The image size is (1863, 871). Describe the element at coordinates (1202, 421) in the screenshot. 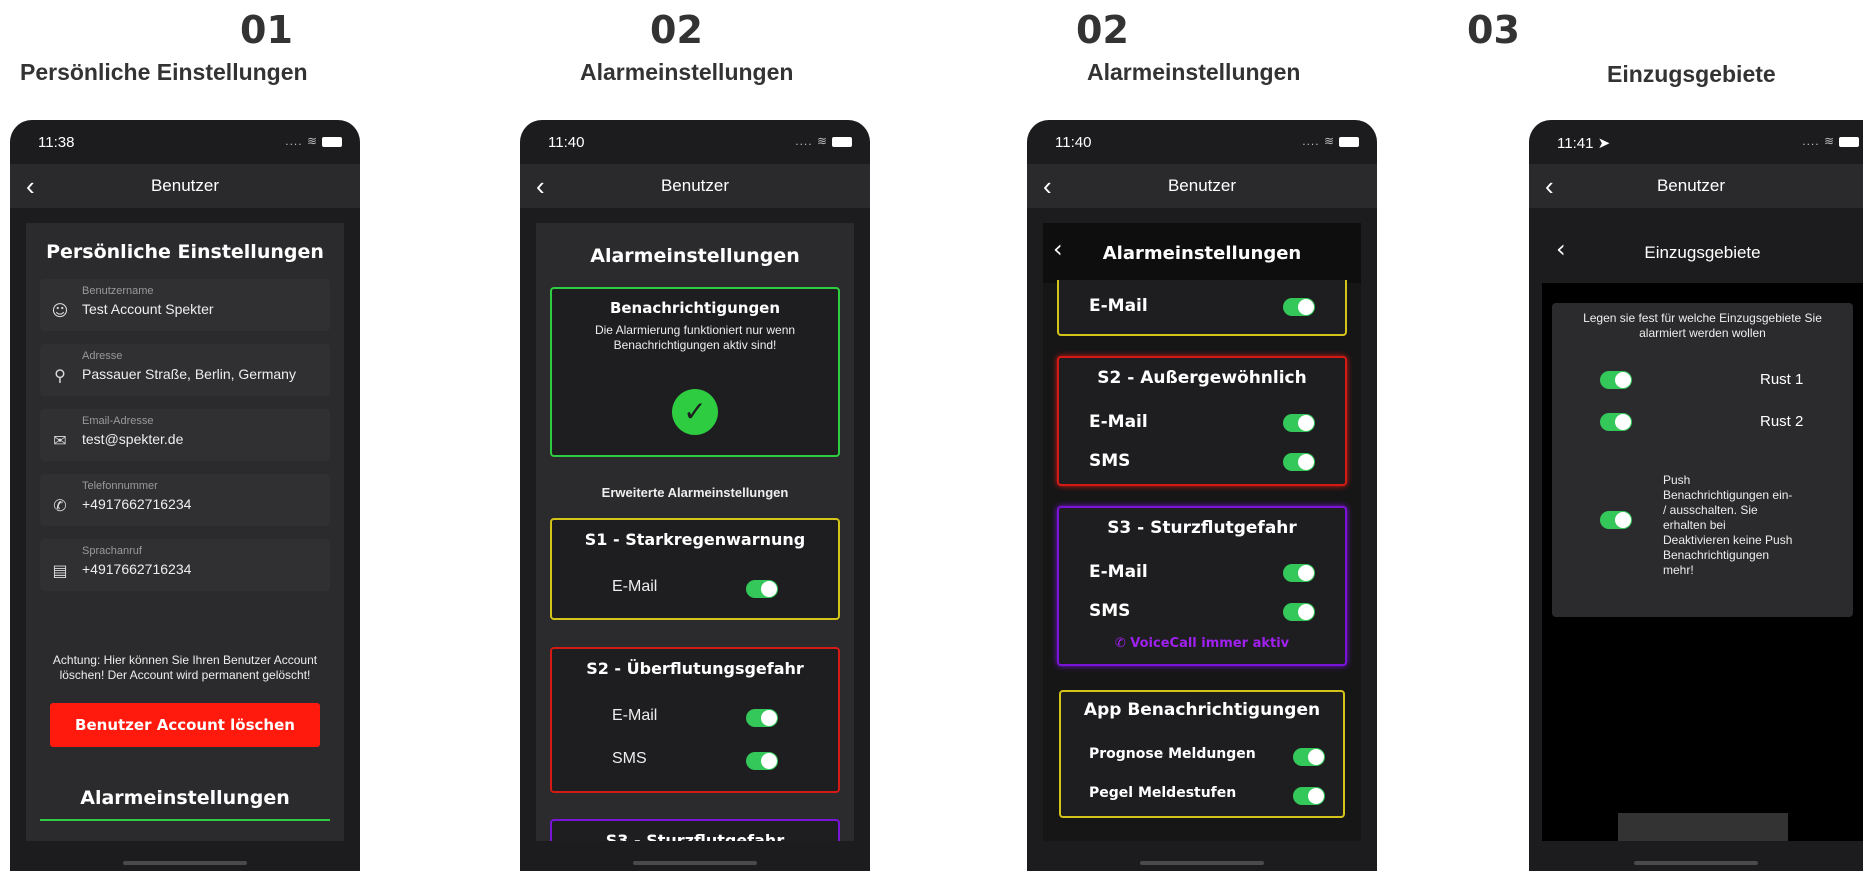

I see `s2-box: S2 - Außergewöhnlich E-Mail SMS` at that location.